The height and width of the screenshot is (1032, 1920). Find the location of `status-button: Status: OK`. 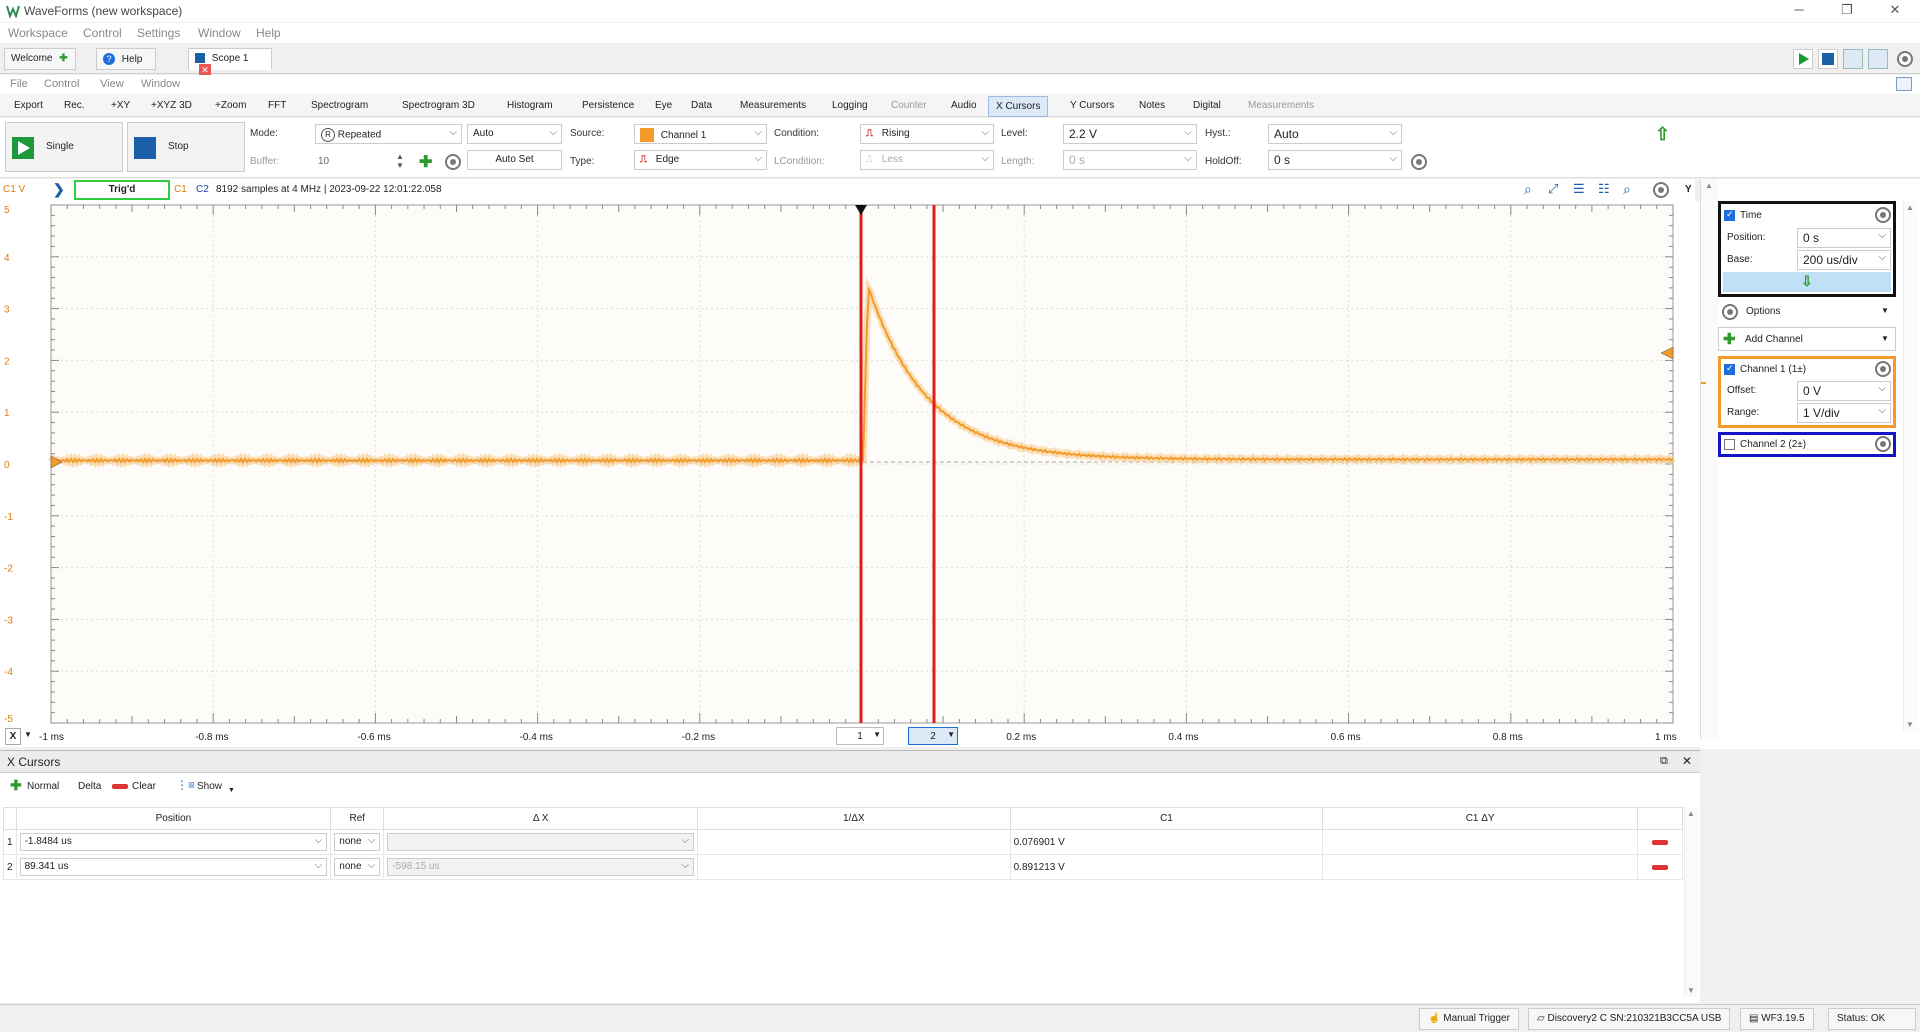

status-button: Status: OK is located at coordinates (1872, 1019).